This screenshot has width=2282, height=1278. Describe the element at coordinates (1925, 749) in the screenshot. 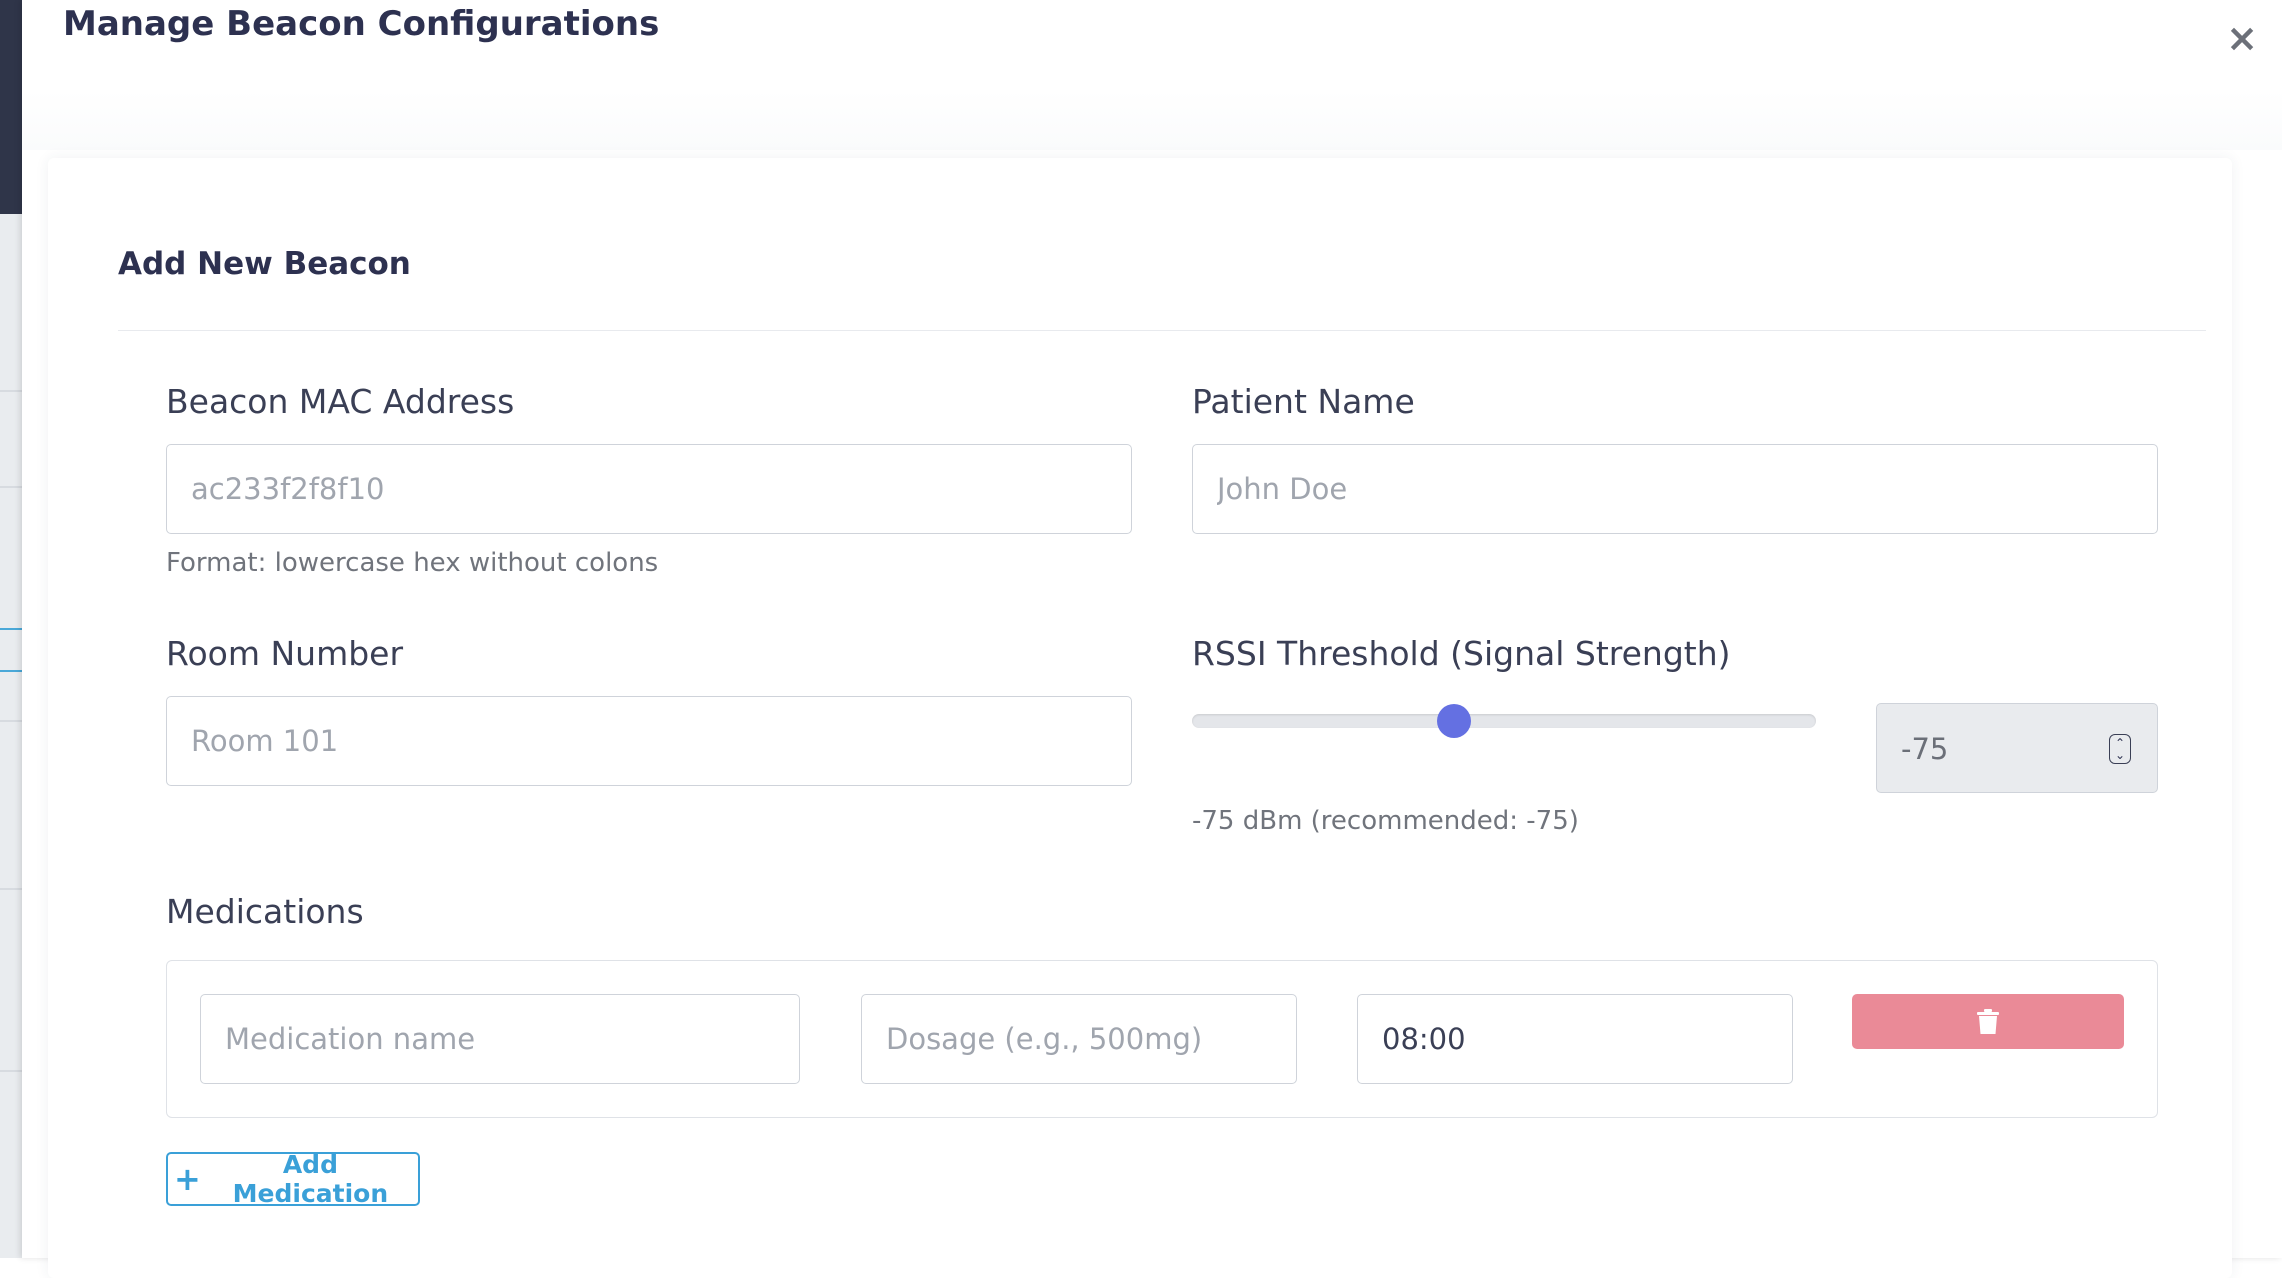

I see `rssi-number-value: -75` at that location.